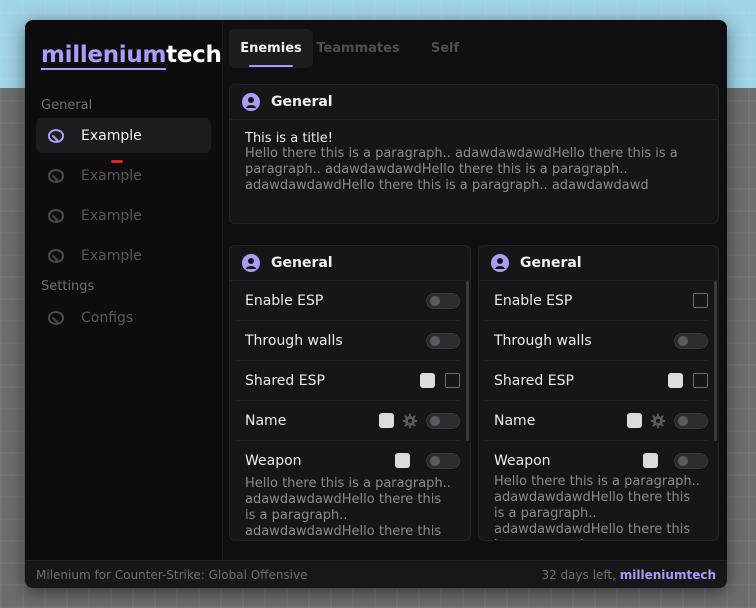 The height and width of the screenshot is (608, 756). Describe the element at coordinates (700, 300) in the screenshot. I see `enable-esp-checkbox` at that location.